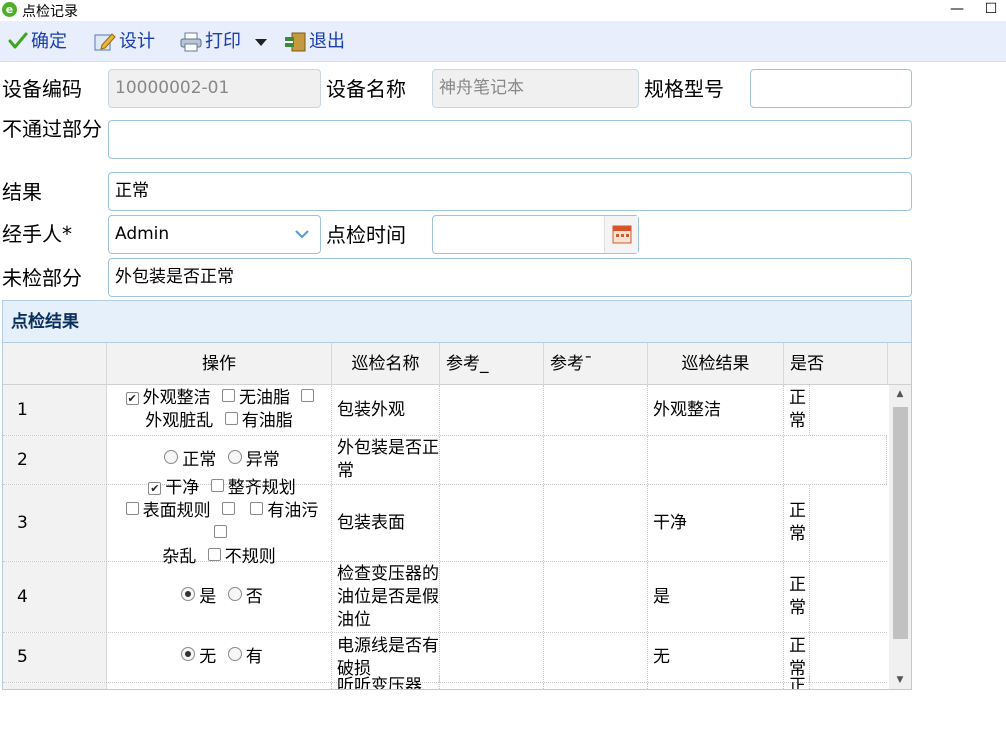 The image size is (1006, 734). I want to click on column-header-name: 巡检名称, so click(386, 364).